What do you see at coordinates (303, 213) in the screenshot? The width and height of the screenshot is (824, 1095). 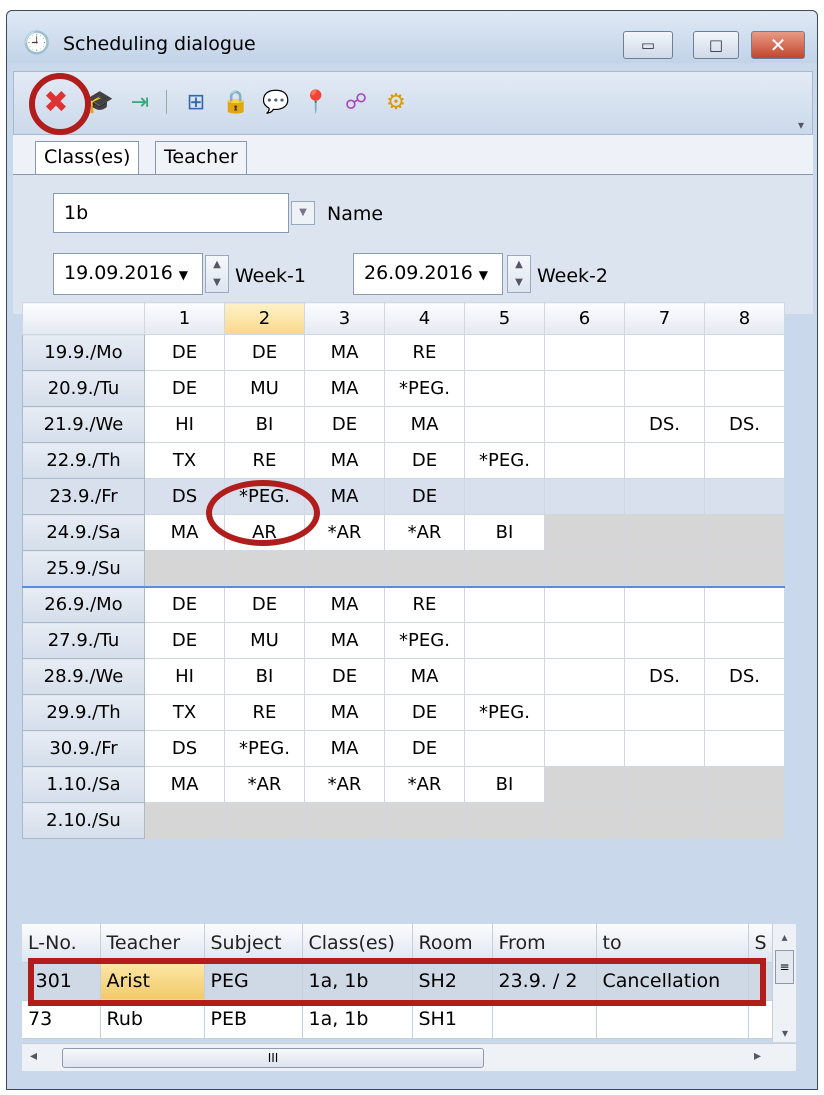 I see `chevron-down-icon: ▼` at bounding box center [303, 213].